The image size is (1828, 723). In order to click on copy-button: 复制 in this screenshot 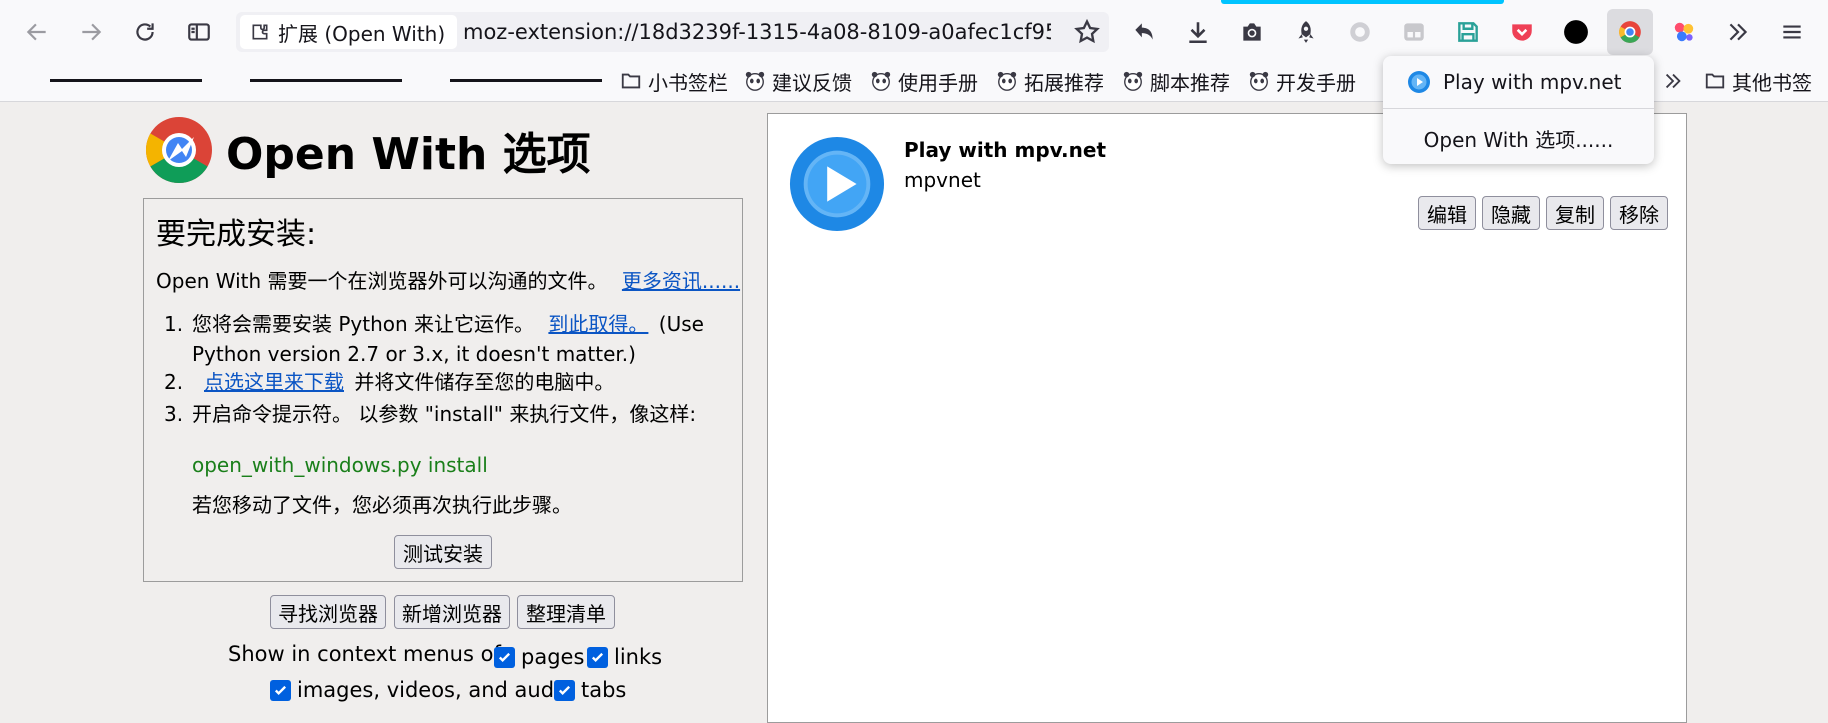, I will do `click(1575, 213)`.